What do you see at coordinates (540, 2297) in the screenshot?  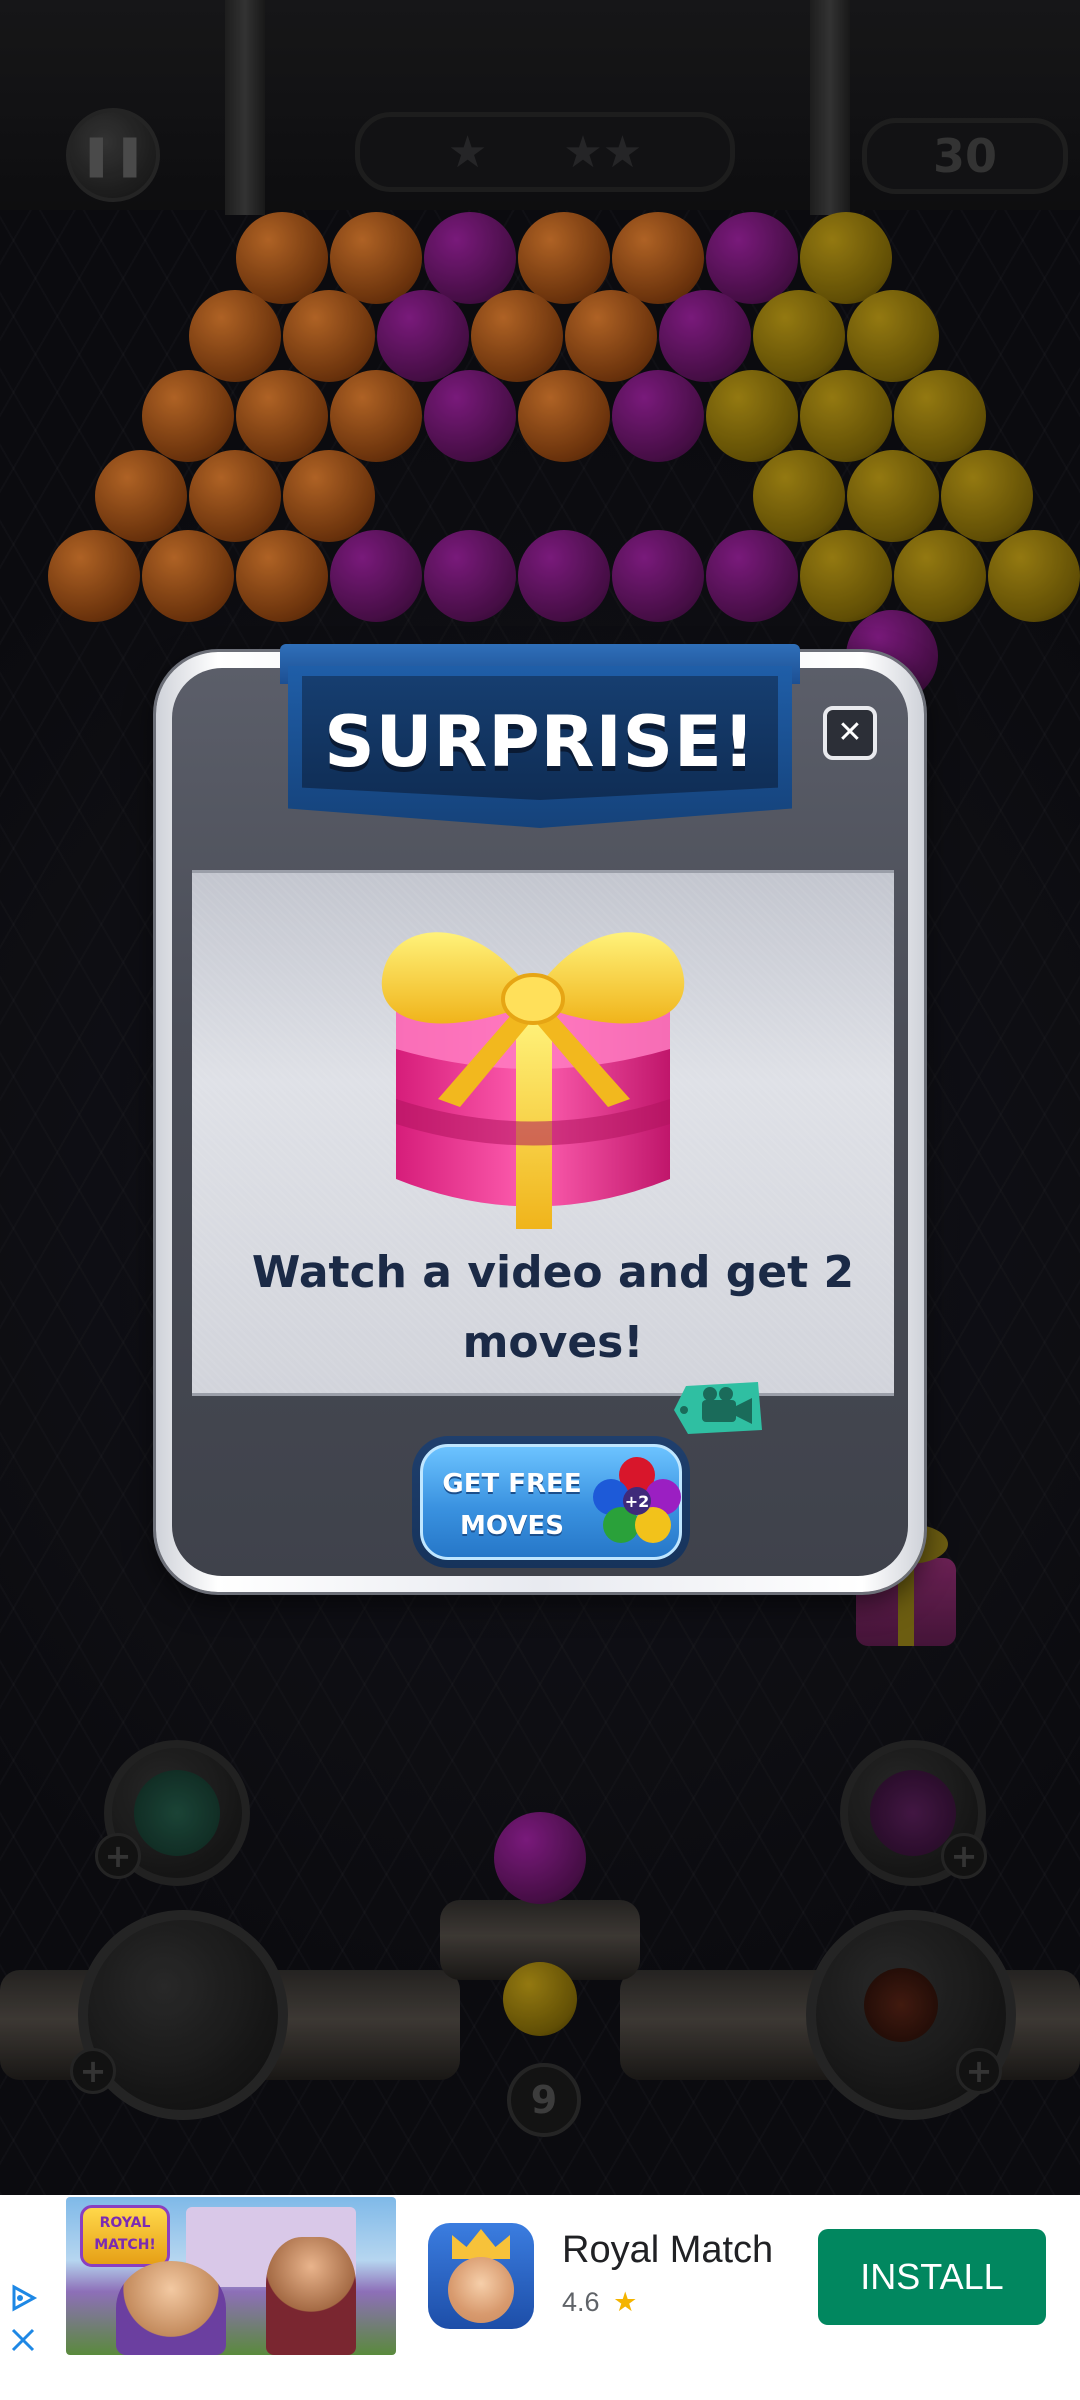 I see `ad-banner: ROYAL MATCH! Royal Match 4.6 ★ INSTALL` at bounding box center [540, 2297].